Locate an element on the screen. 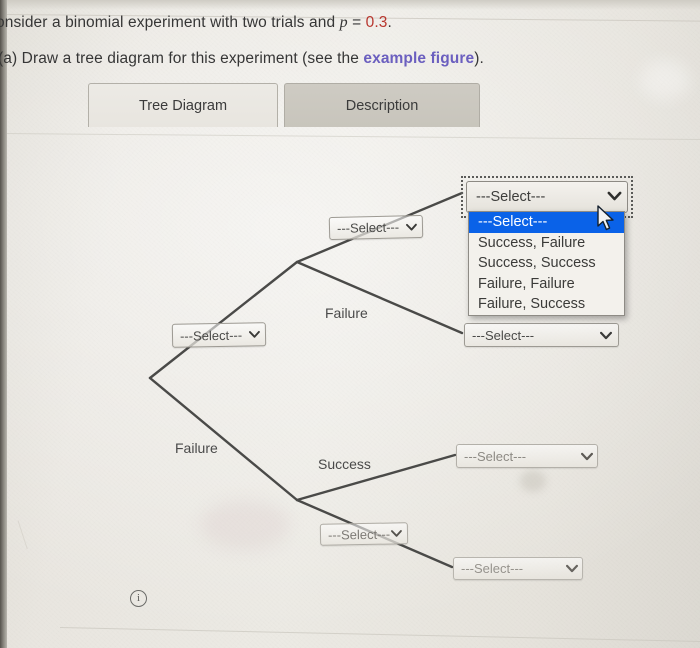 This screenshot has width=700, height=648. leaf-4-select-value: ---Select--- is located at coordinates (492, 568).